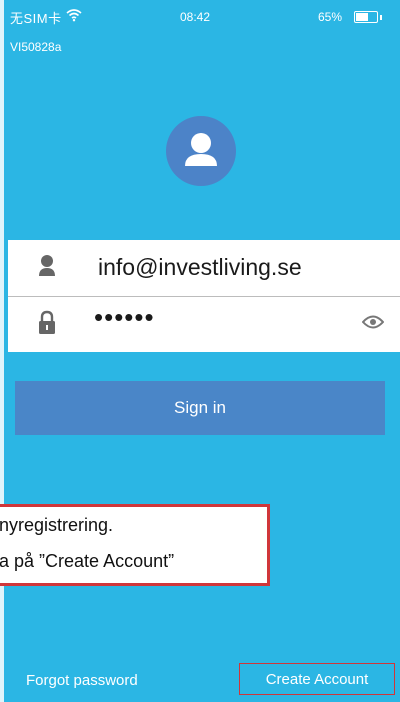  What do you see at coordinates (373, 324) in the screenshot?
I see `eye-icon` at bounding box center [373, 324].